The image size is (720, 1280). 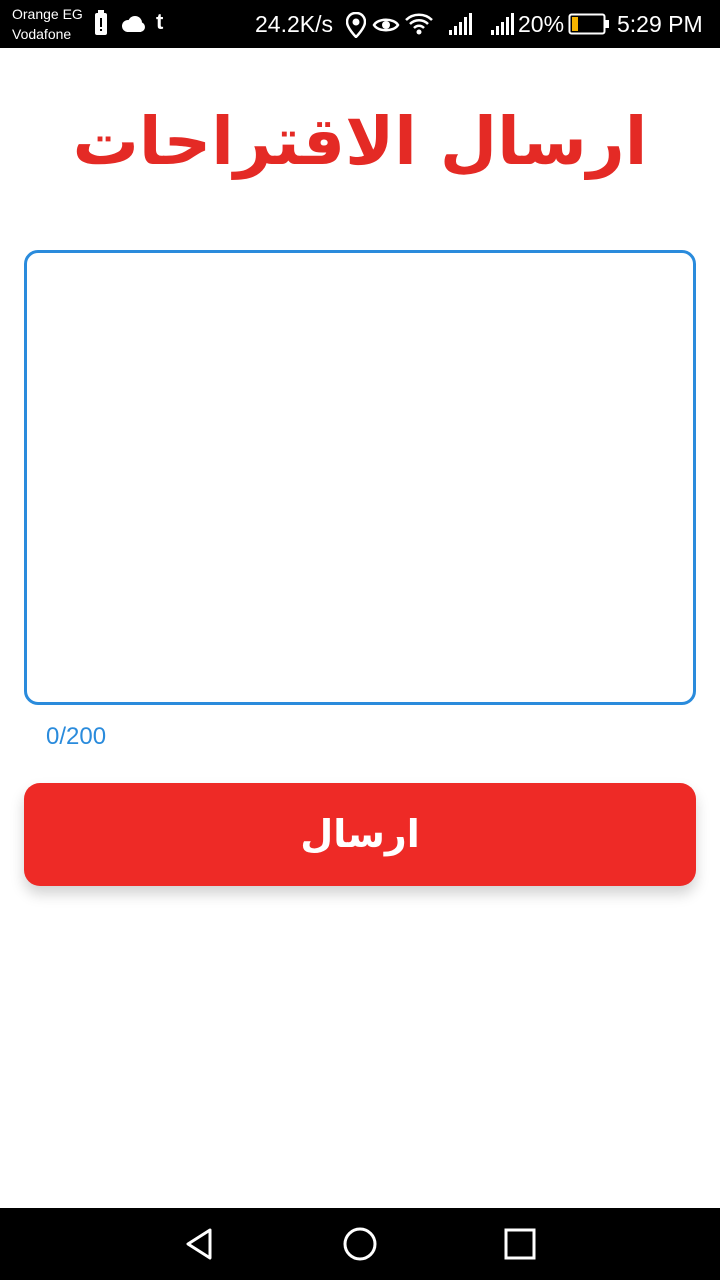 What do you see at coordinates (520, 1244) in the screenshot?
I see `recents-icon` at bounding box center [520, 1244].